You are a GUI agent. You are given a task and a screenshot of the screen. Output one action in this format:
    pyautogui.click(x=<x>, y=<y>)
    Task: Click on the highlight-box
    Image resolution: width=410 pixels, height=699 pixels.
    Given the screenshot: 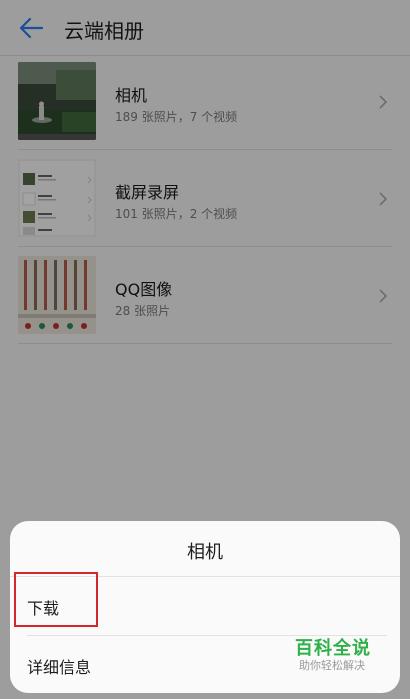 What is the action you would take?
    pyautogui.click(x=56, y=599)
    